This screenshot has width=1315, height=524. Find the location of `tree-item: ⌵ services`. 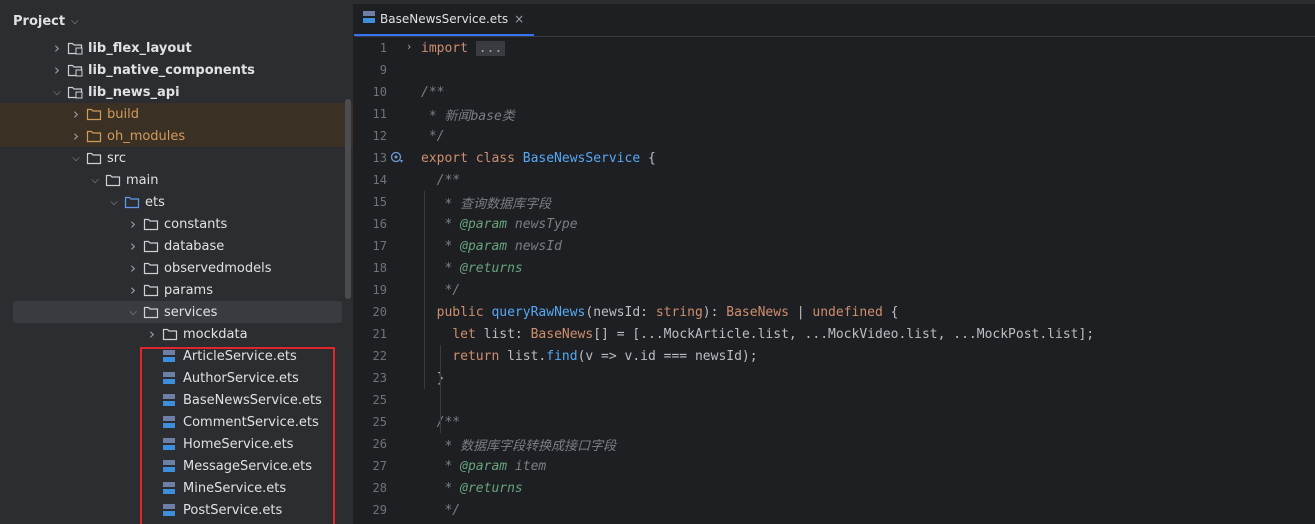

tree-item: ⌵ services is located at coordinates (177, 312).